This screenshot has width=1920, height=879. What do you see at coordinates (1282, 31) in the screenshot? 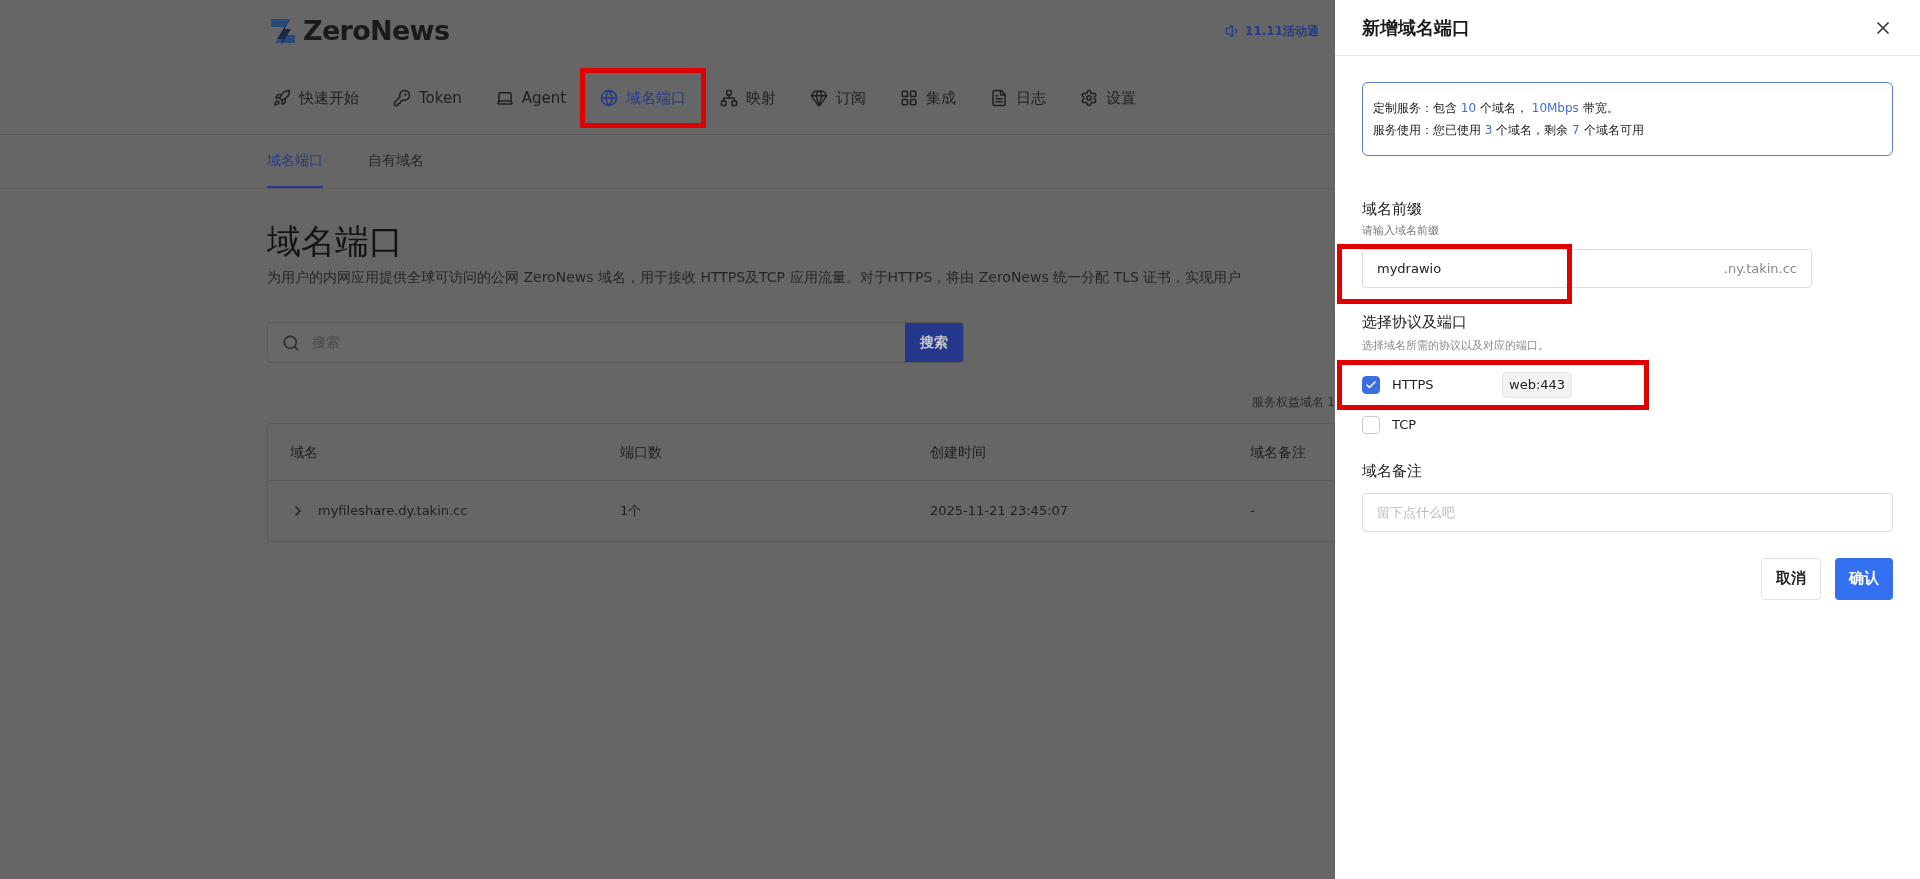
I see `announcement-text: 11.11活动通` at bounding box center [1282, 31].